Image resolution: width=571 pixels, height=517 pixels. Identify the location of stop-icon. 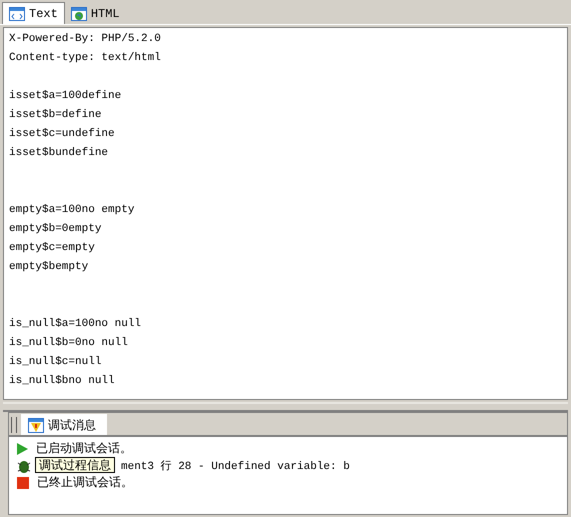
(23, 482).